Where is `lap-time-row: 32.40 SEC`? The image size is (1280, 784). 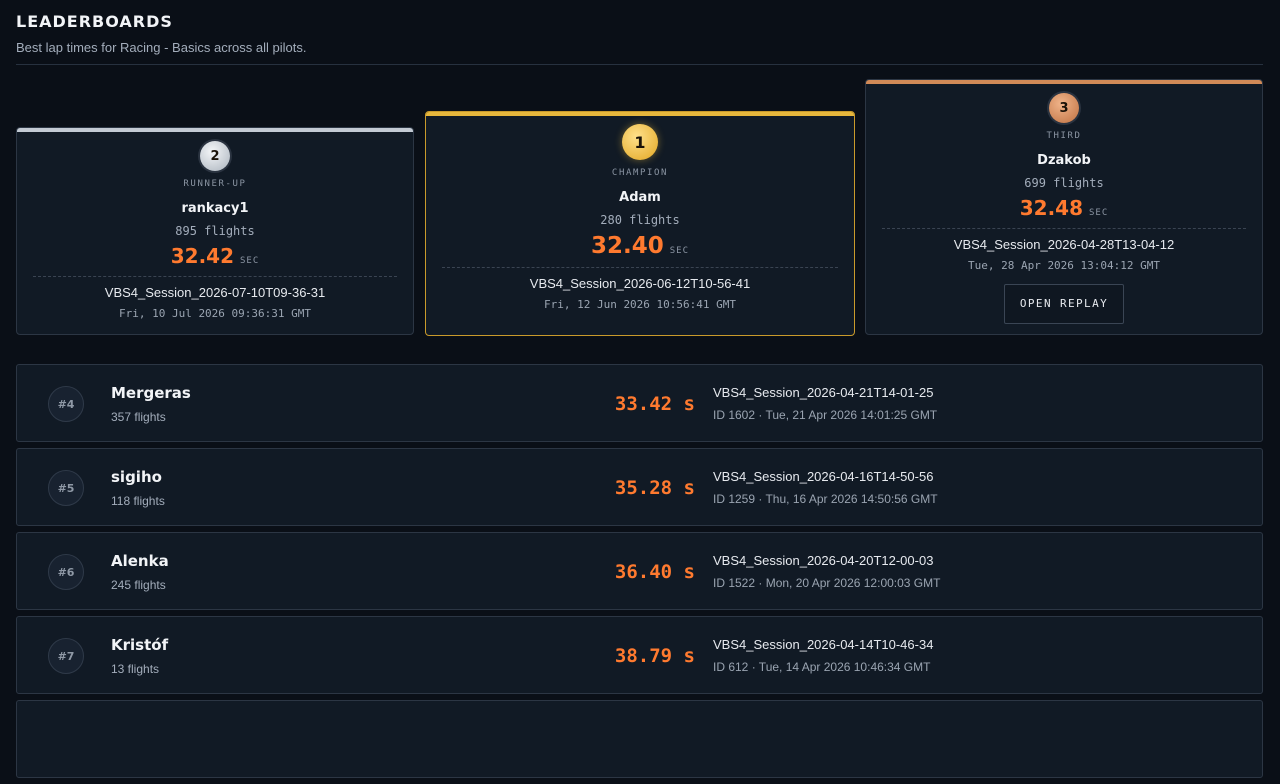 lap-time-row: 32.40 SEC is located at coordinates (640, 246).